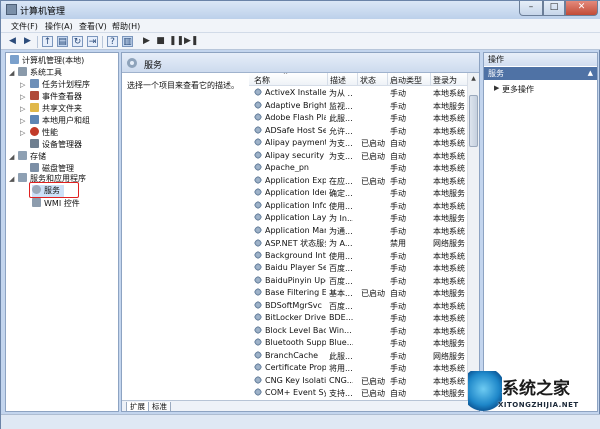 The height and width of the screenshot is (429, 600). What do you see at coordinates (62, 41) in the screenshot?
I see `show-hide-tree-icon: ▤` at bounding box center [62, 41].